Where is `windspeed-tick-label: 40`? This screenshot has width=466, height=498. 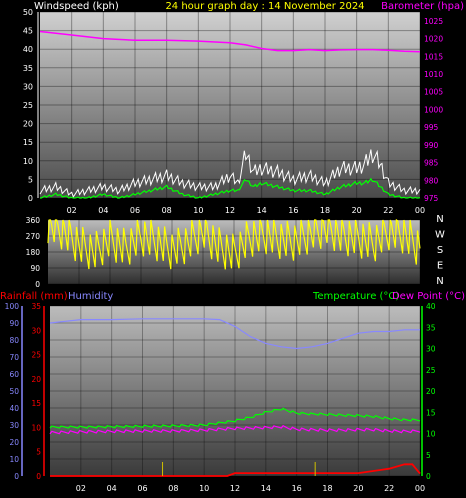 windspeed-tick-label: 40 is located at coordinates (28, 49).